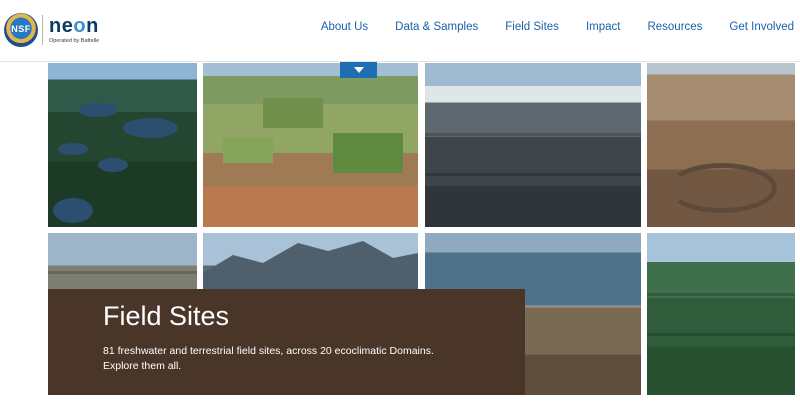  What do you see at coordinates (532, 27) in the screenshot?
I see `nav-field-sites: Field Sites` at bounding box center [532, 27].